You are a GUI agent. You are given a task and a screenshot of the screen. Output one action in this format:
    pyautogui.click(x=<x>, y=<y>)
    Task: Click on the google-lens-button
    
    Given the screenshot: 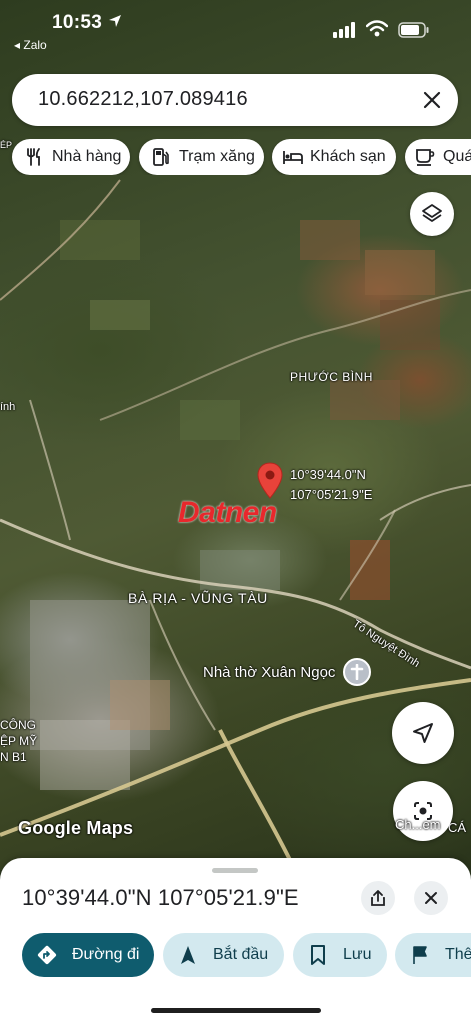 What is the action you would take?
    pyautogui.click(x=423, y=811)
    